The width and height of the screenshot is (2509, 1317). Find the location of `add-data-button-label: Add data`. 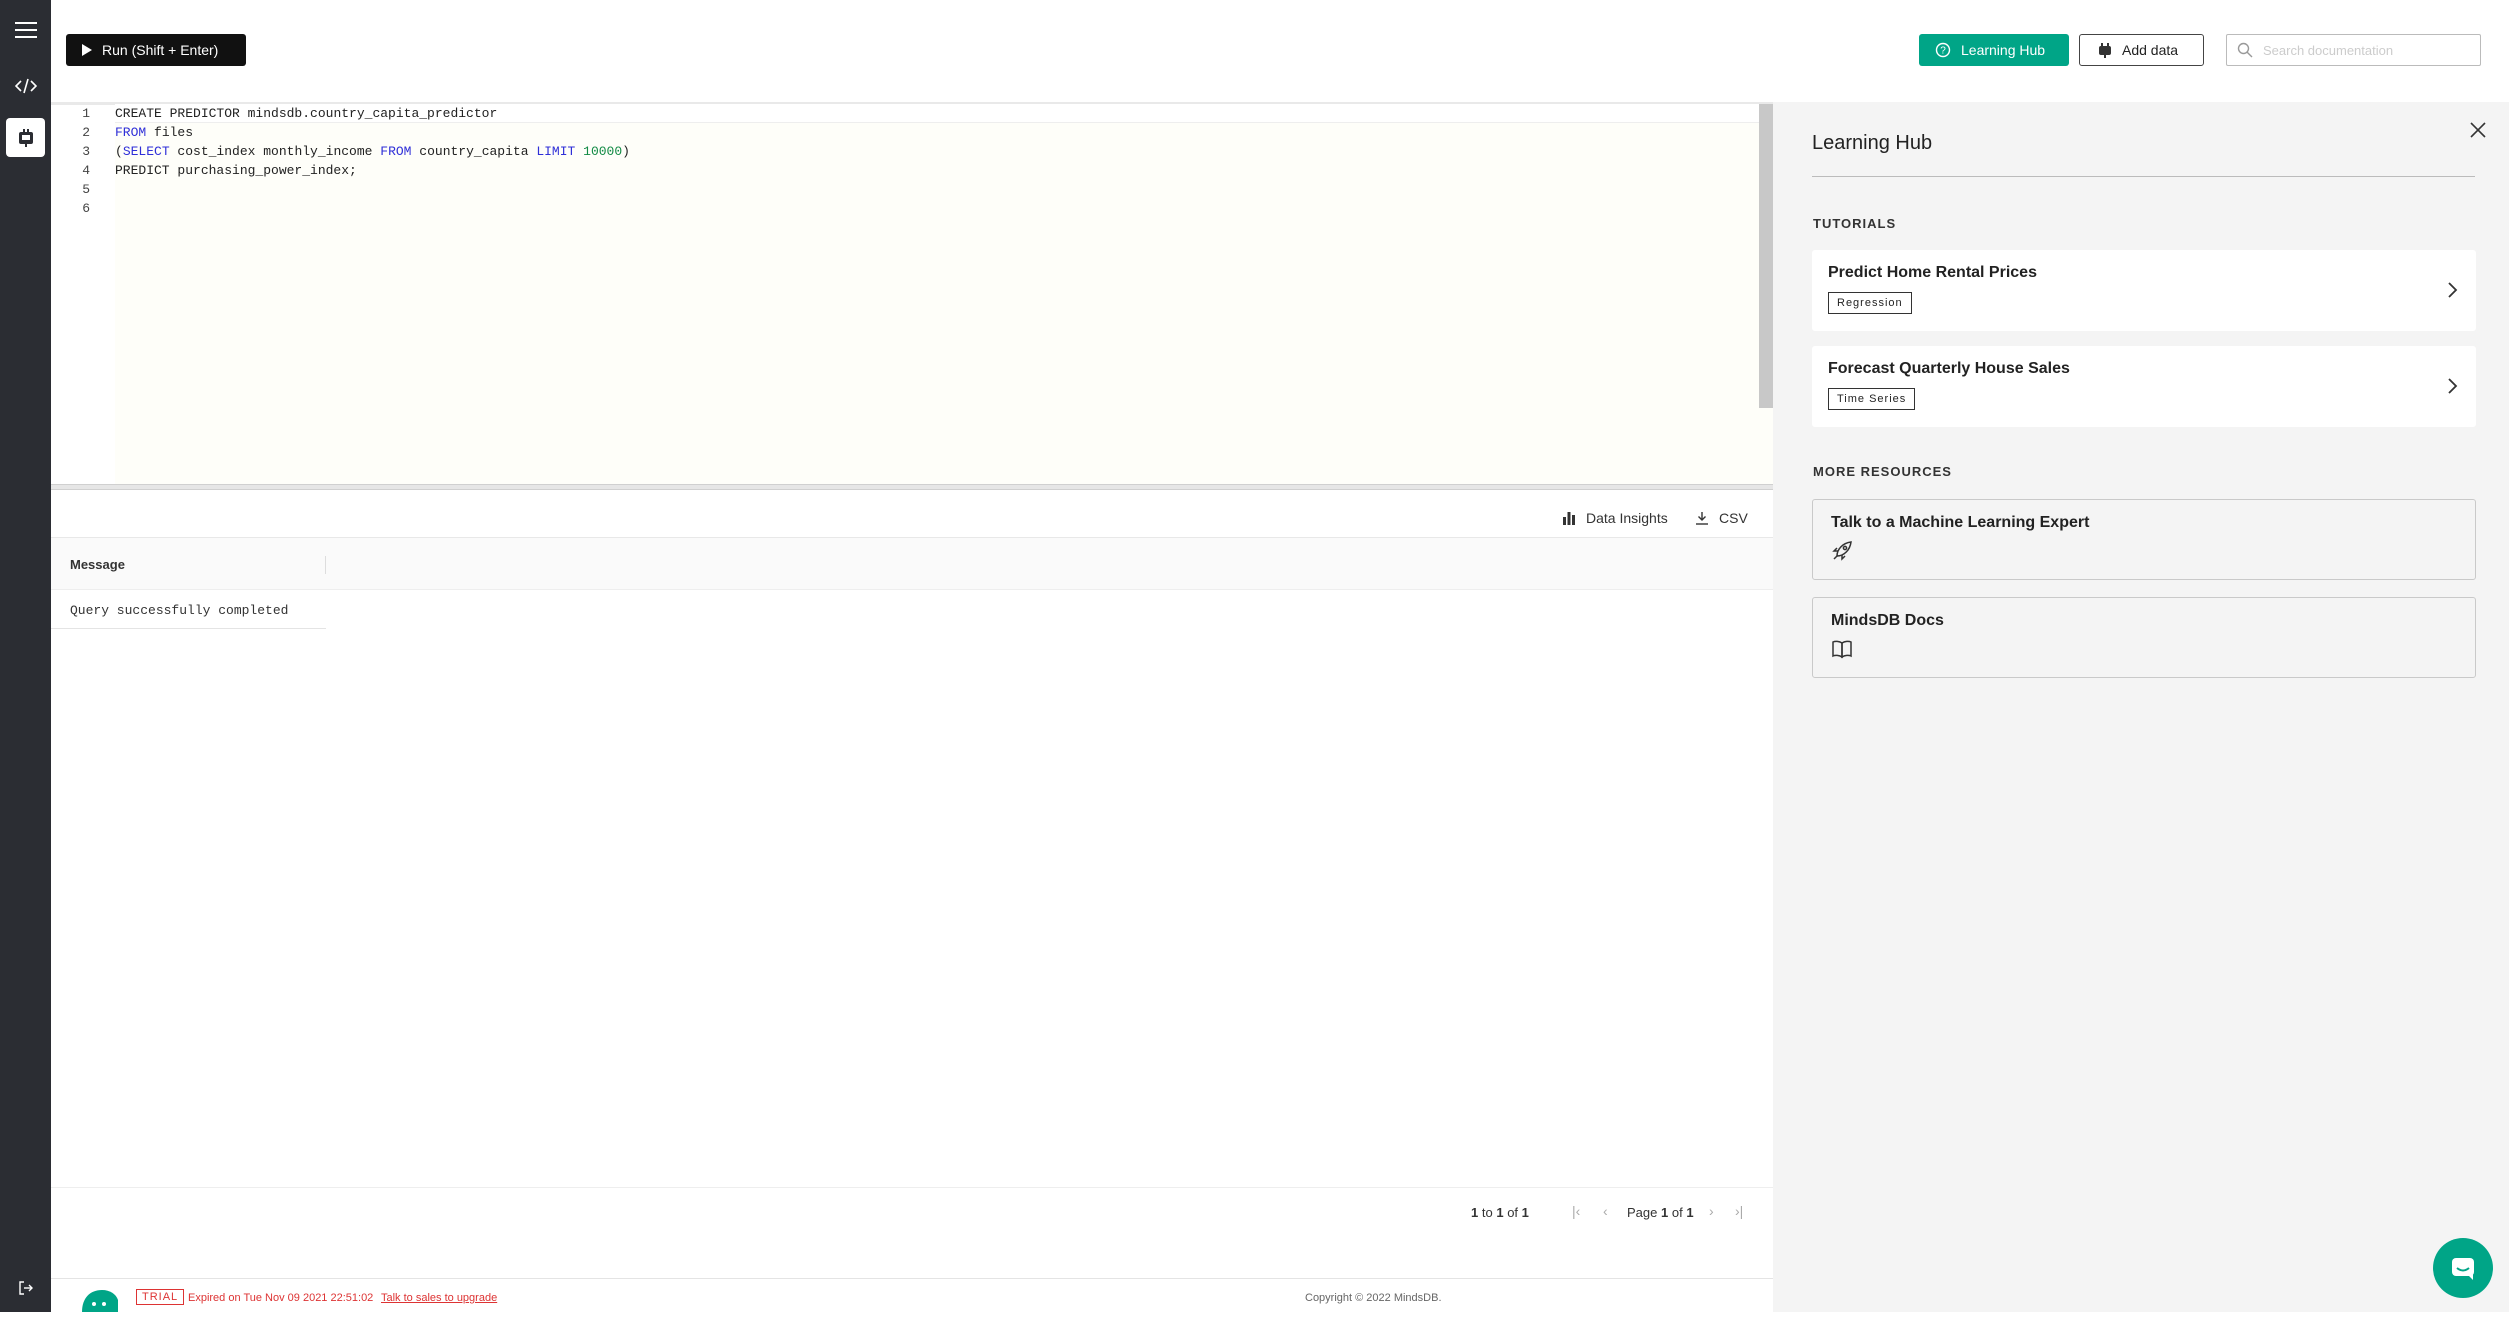

add-data-button-label: Add data is located at coordinates (2150, 50).